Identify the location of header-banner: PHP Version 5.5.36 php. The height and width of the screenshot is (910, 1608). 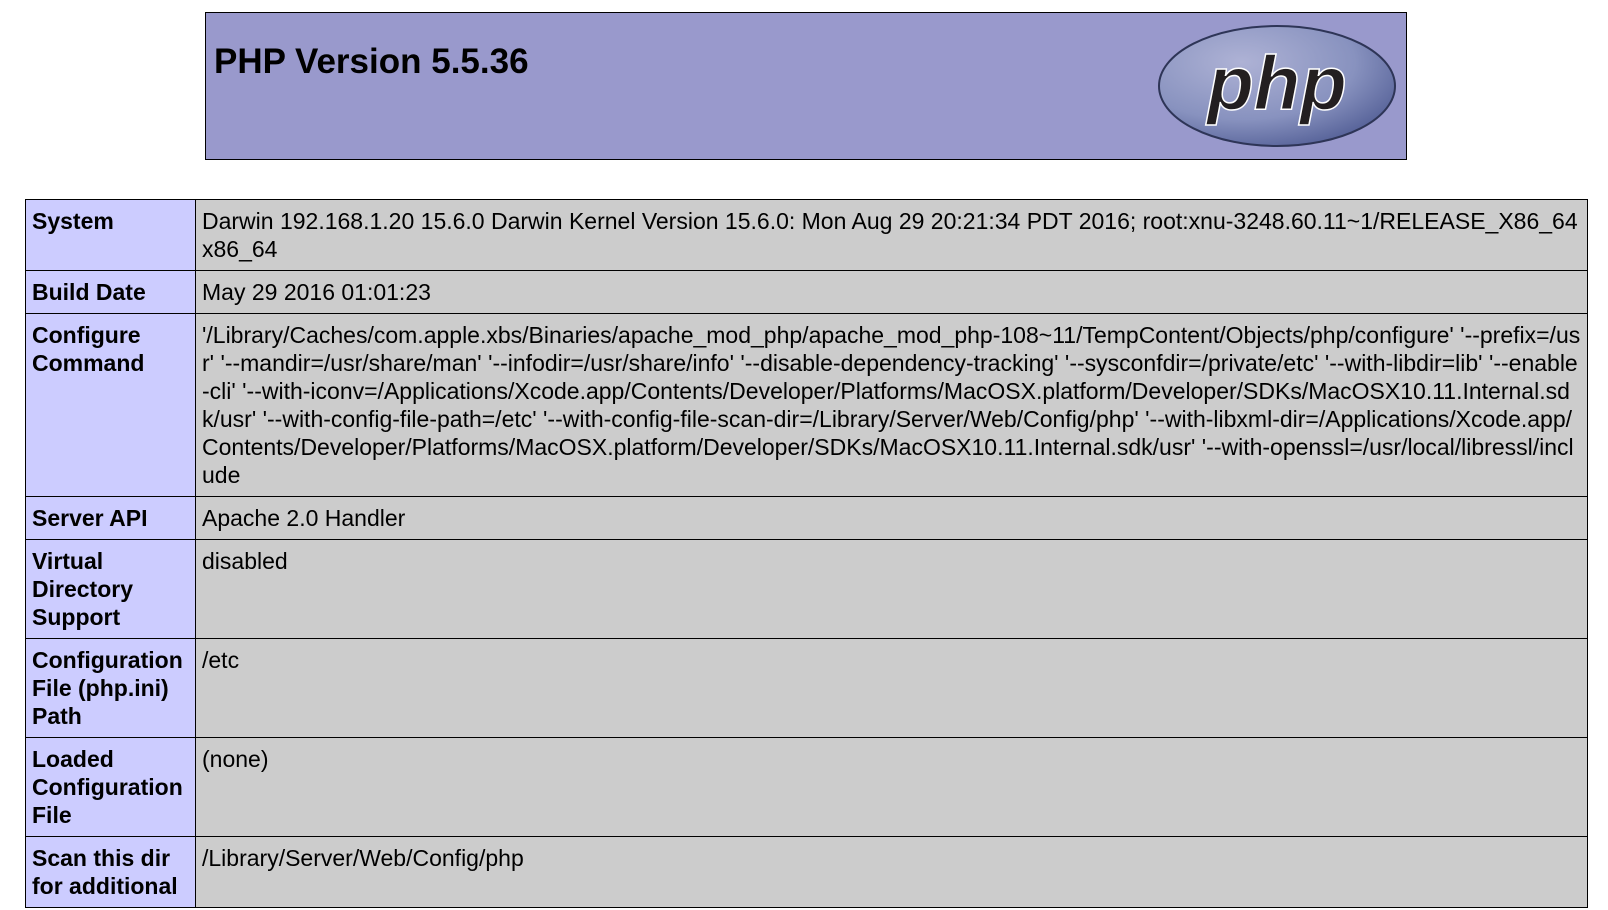
(806, 86).